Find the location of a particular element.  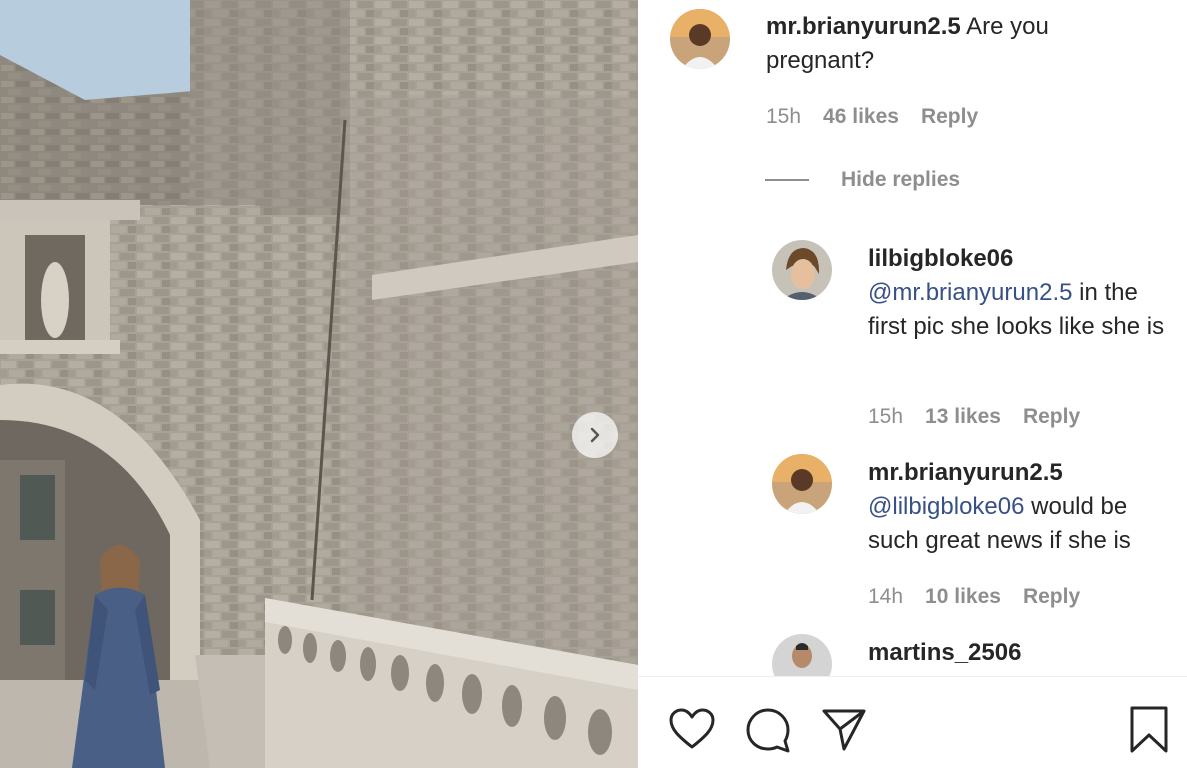

save-button is located at coordinates (1149, 732).